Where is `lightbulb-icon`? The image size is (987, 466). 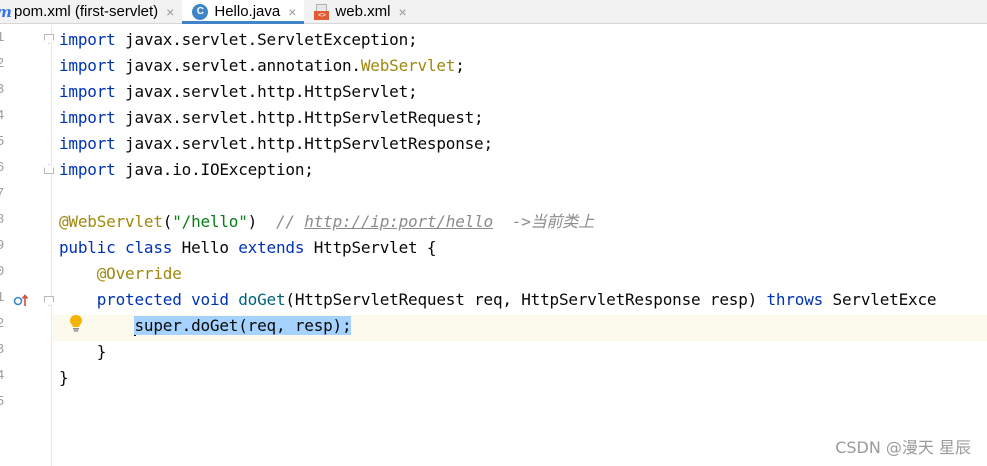 lightbulb-icon is located at coordinates (76, 323).